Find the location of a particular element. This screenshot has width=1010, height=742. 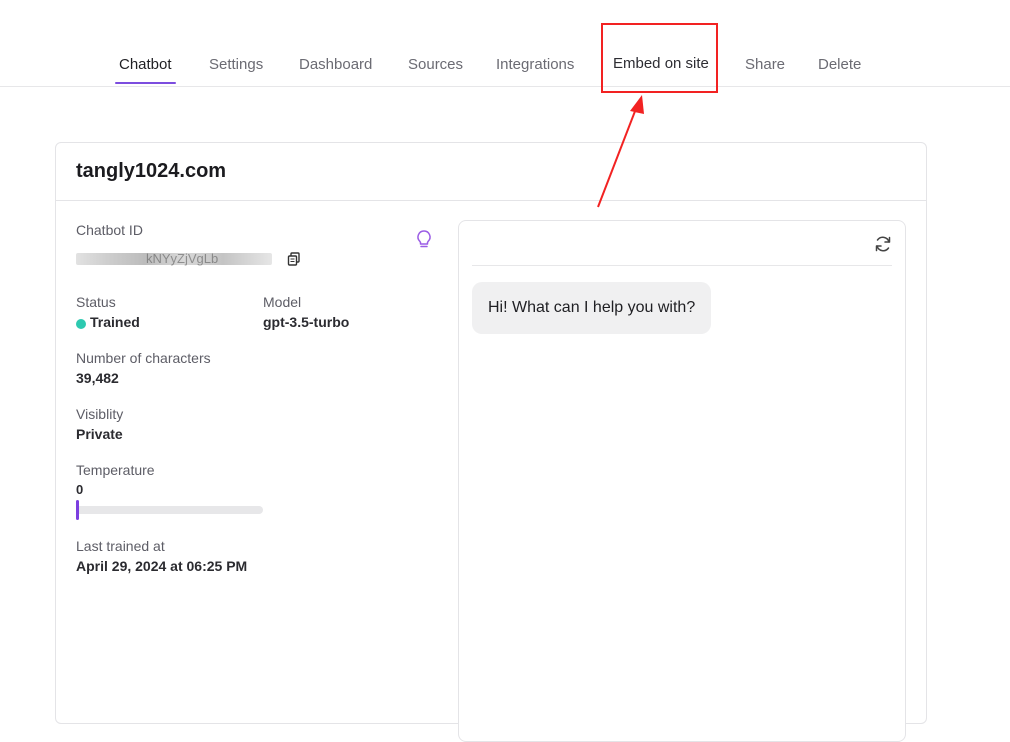

last-trained-label: Last trained at is located at coordinates (120, 546).